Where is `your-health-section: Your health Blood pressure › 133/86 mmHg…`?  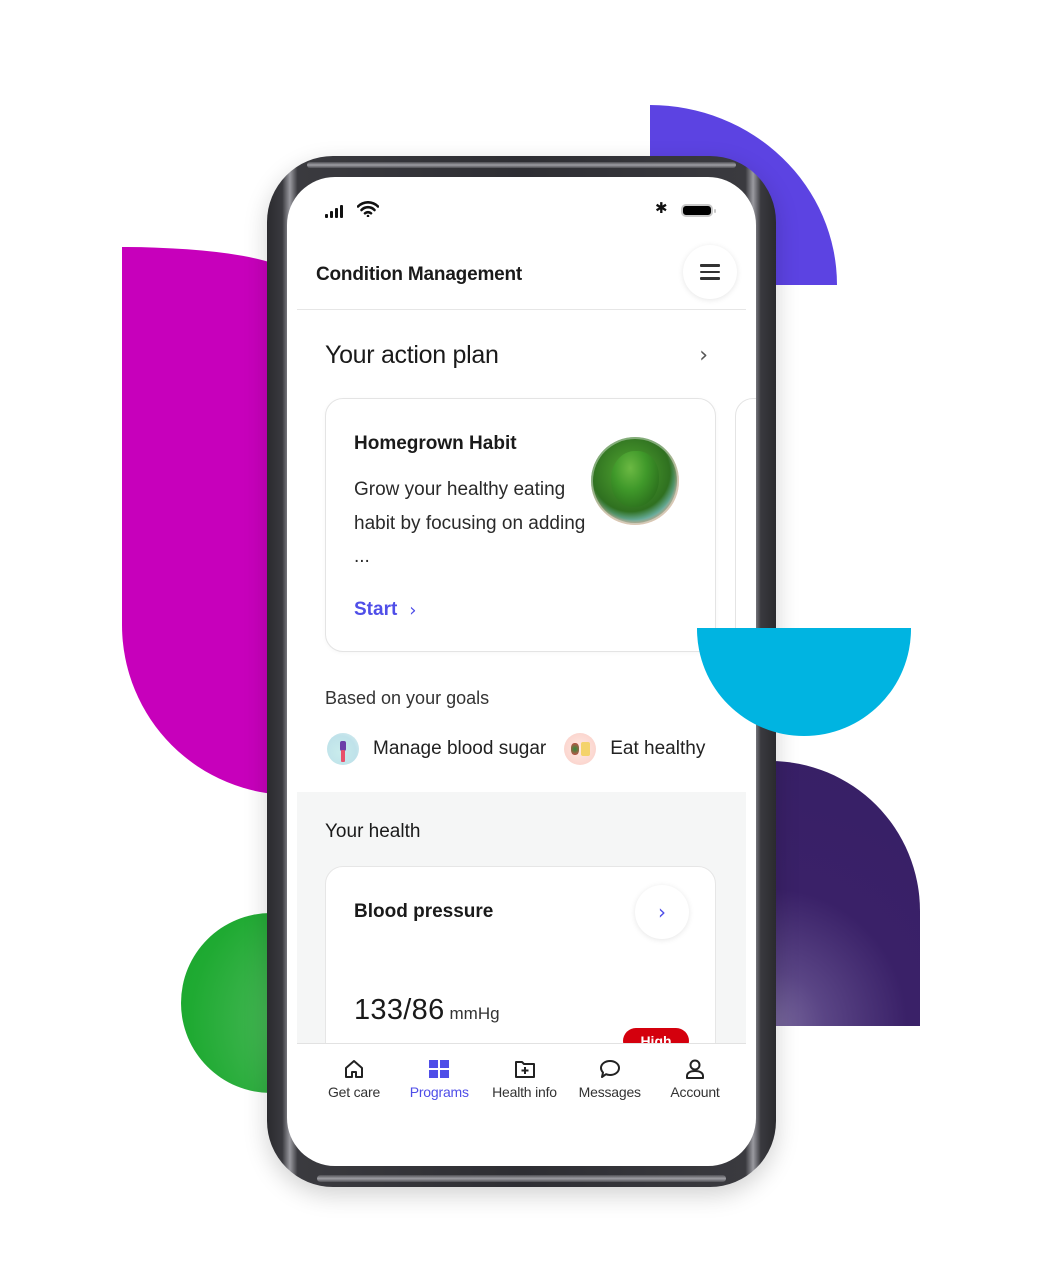
your-health-section: Your health Blood pressure › 133/86 mmHg… is located at coordinates (521, 929).